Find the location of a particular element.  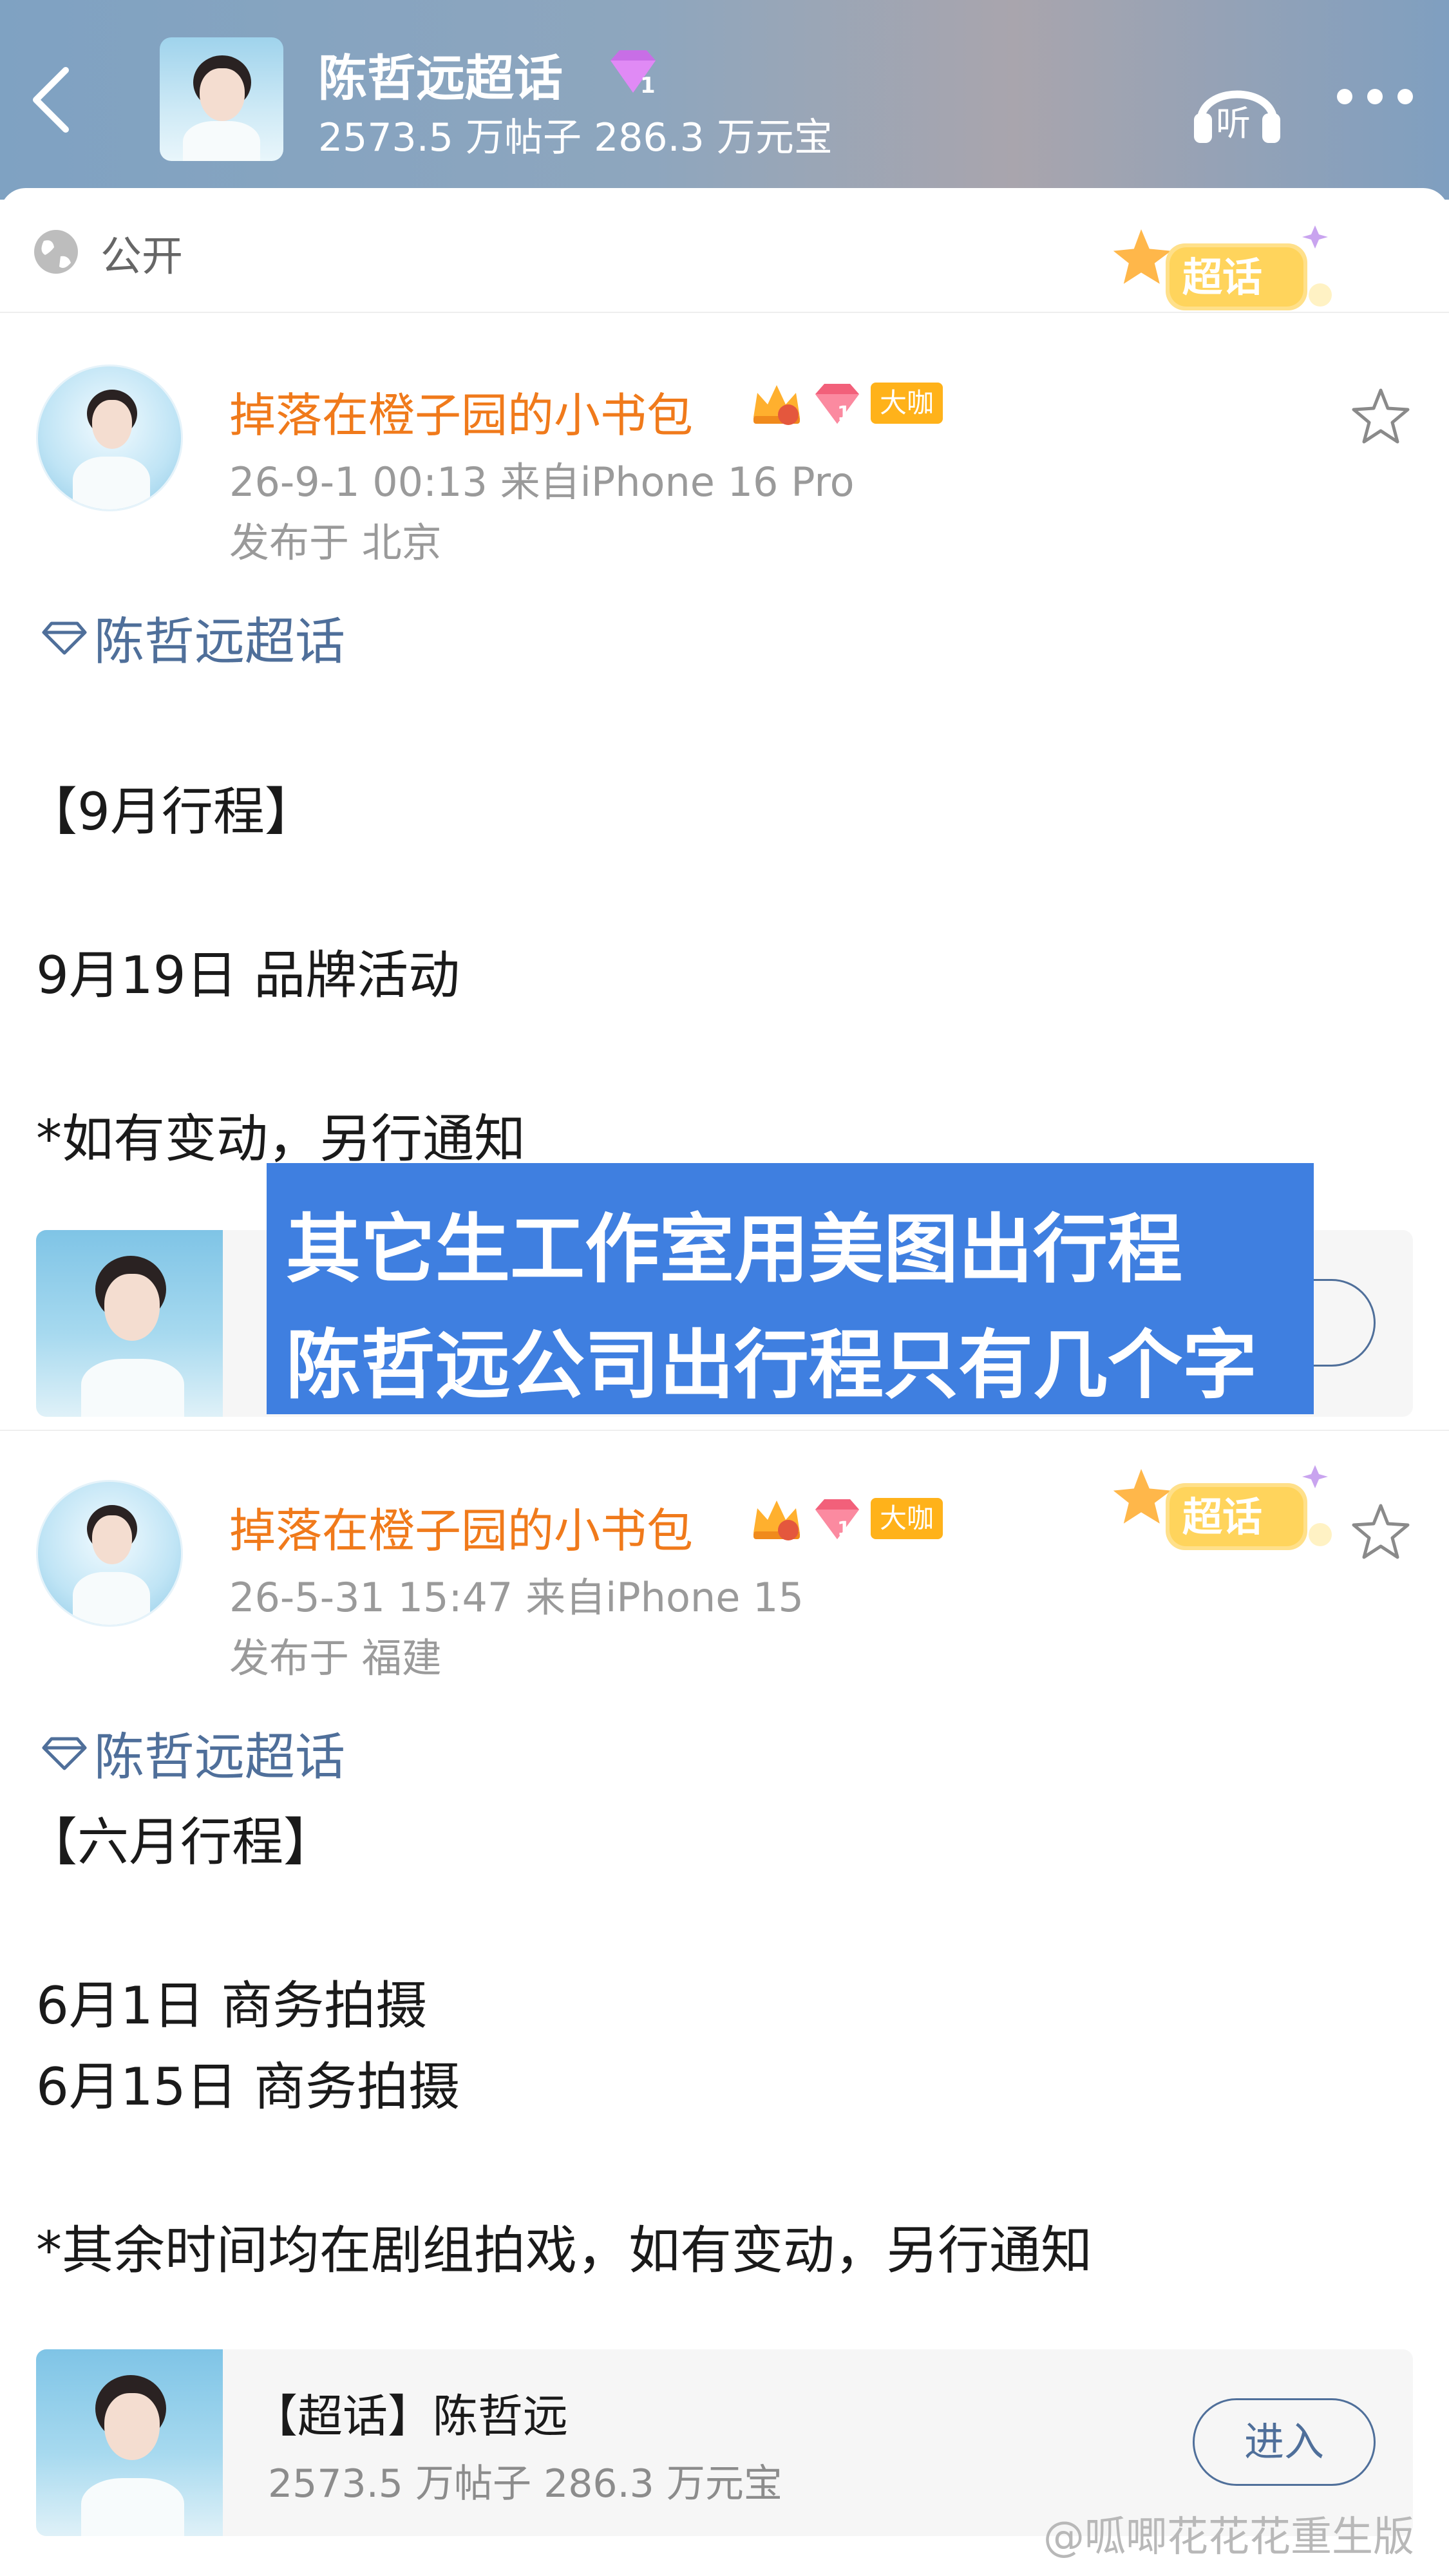

post-text-line: 【六月行程】 is located at coordinates (181, 1842).